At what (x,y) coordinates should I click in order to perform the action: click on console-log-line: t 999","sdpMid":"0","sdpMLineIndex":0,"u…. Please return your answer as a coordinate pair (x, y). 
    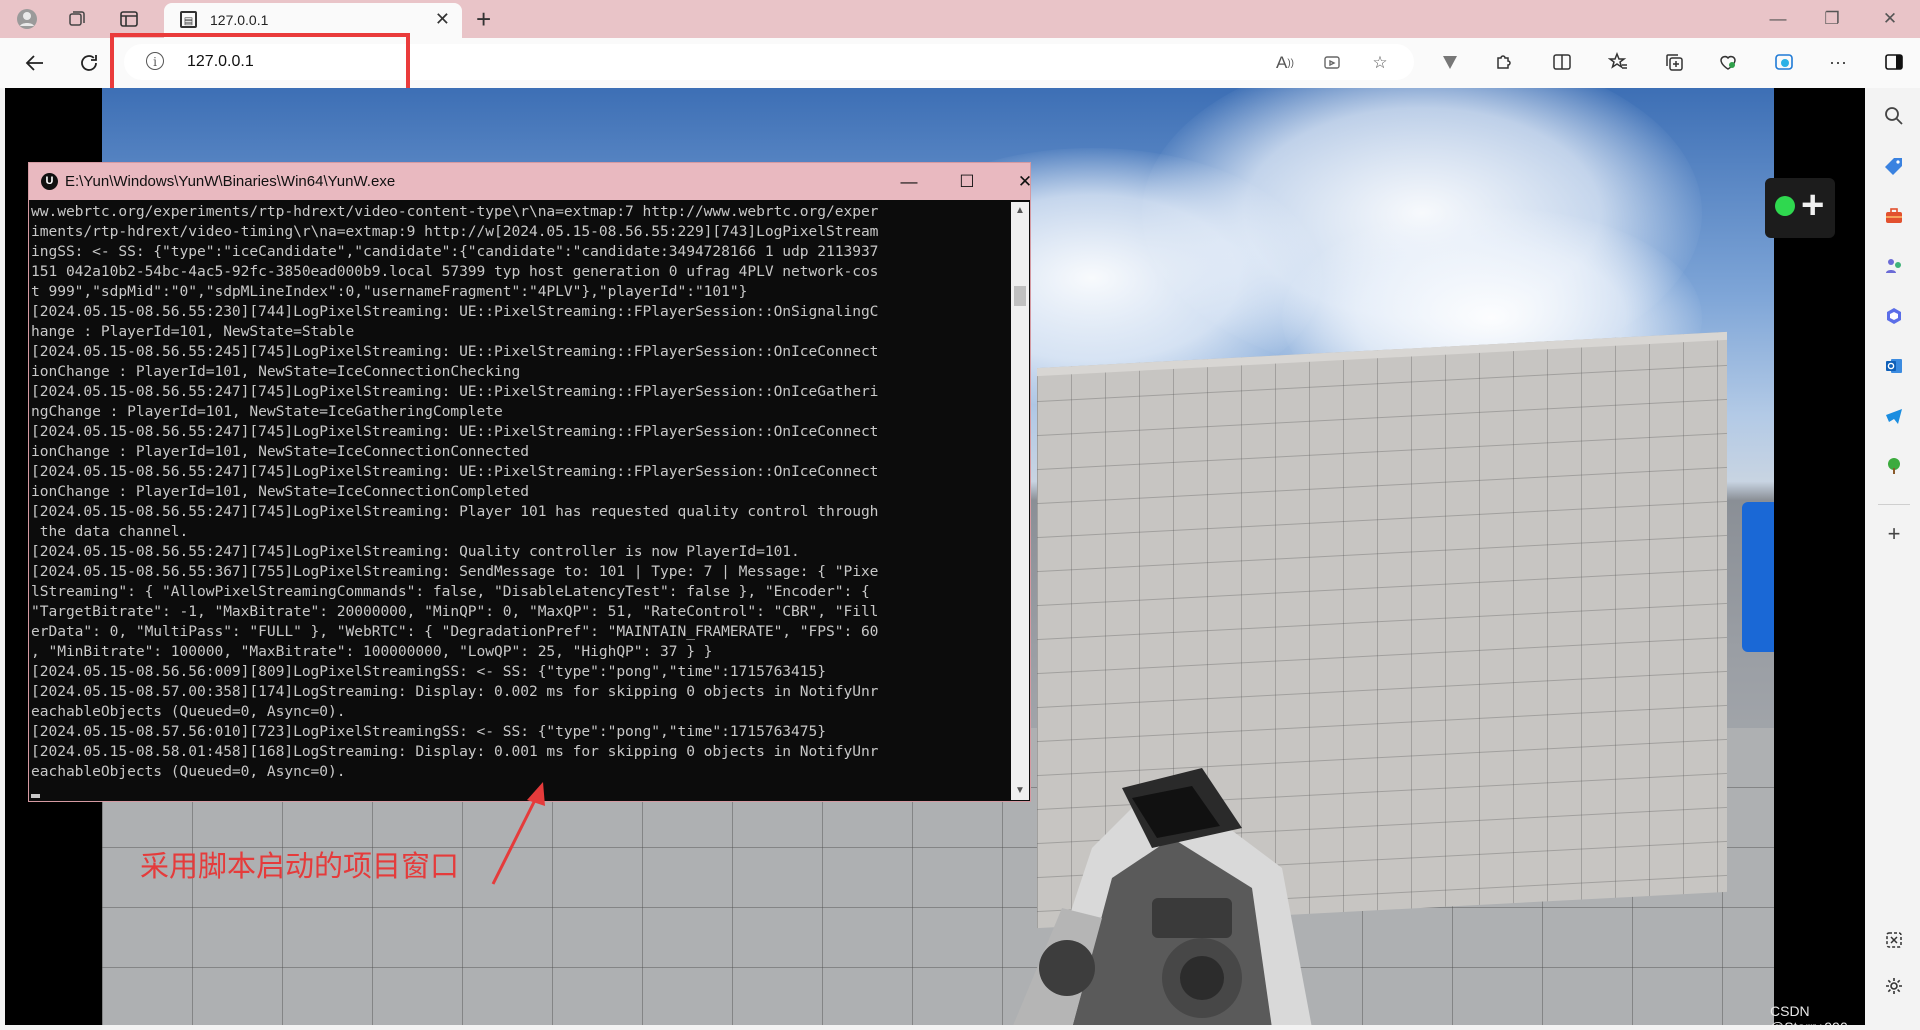
    Looking at the image, I should click on (389, 291).